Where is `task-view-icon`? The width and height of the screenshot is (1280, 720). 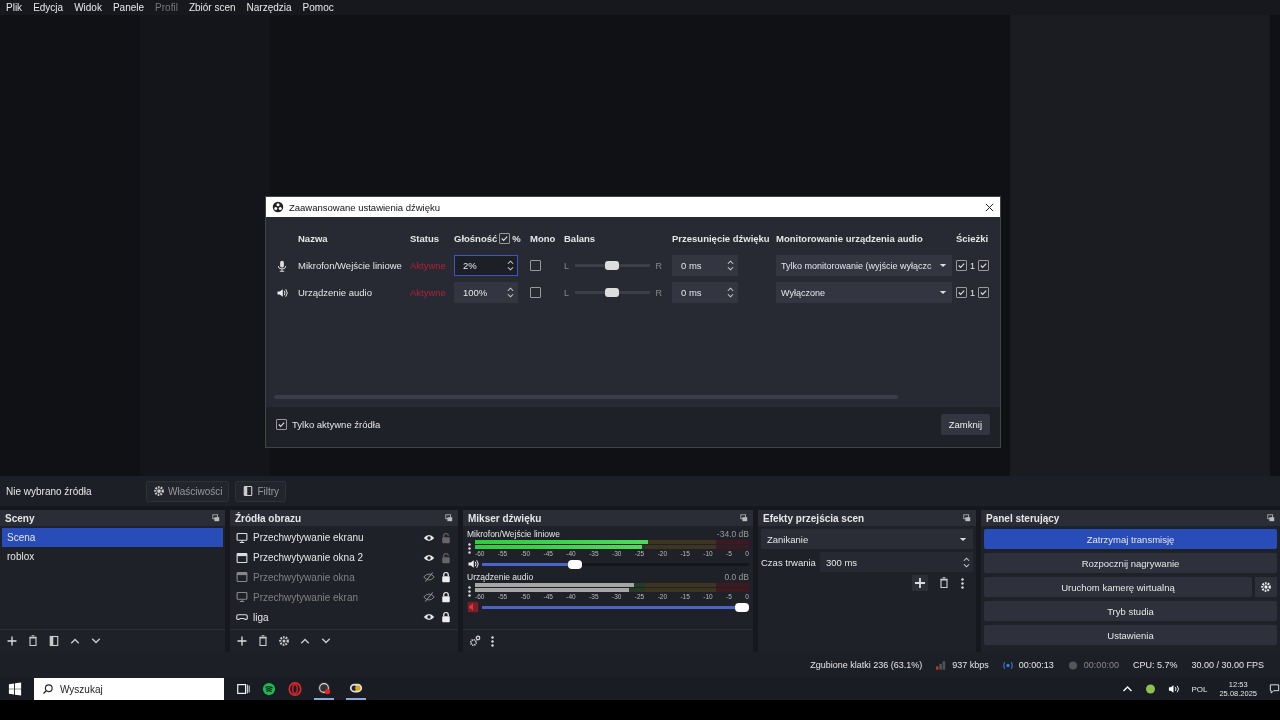 task-view-icon is located at coordinates (243, 689).